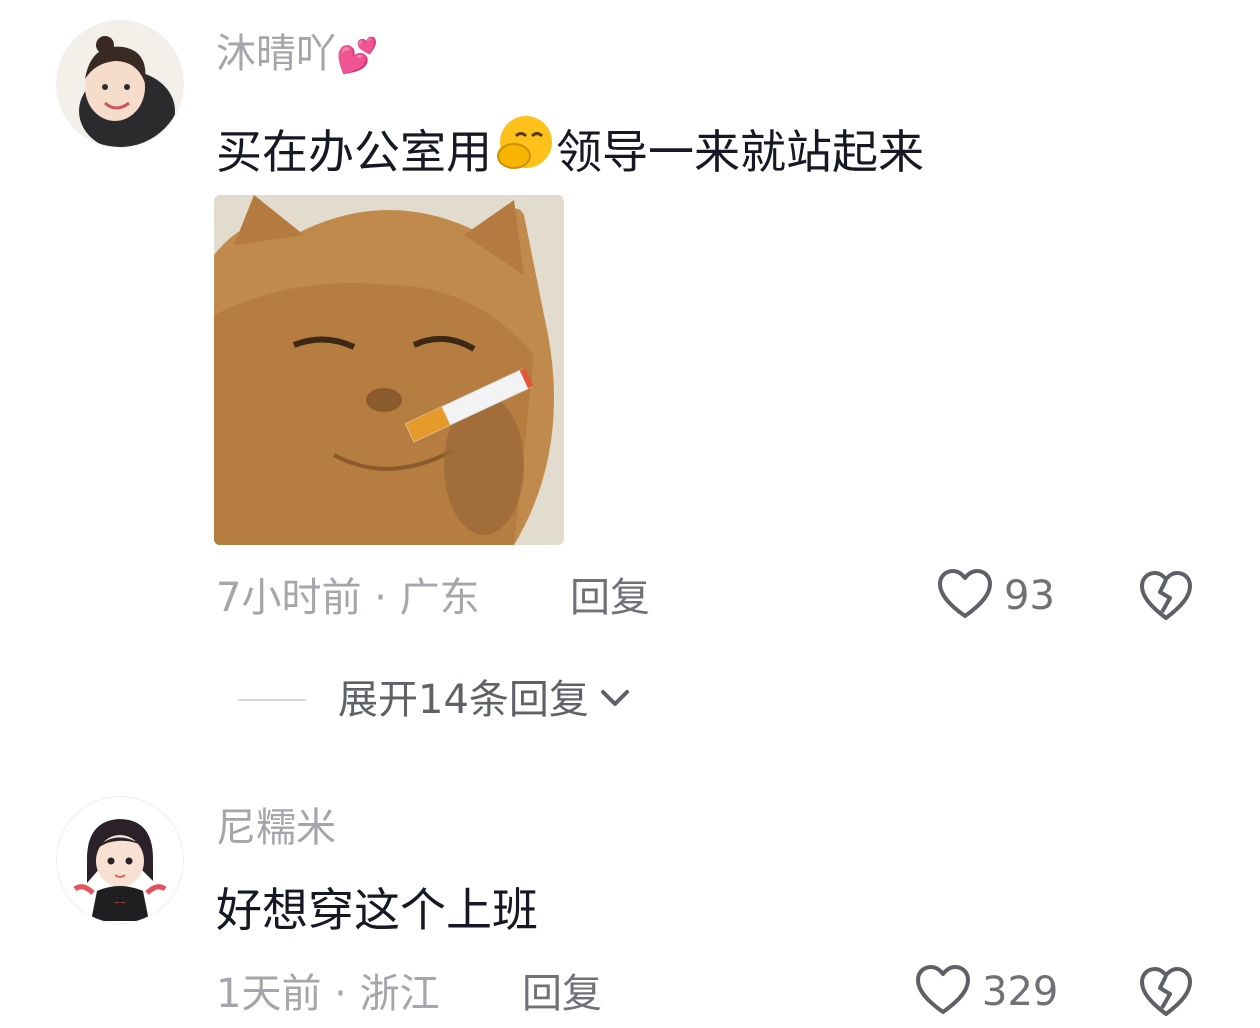  Describe the element at coordinates (272, 700) in the screenshot. I see `expand-divider` at that location.